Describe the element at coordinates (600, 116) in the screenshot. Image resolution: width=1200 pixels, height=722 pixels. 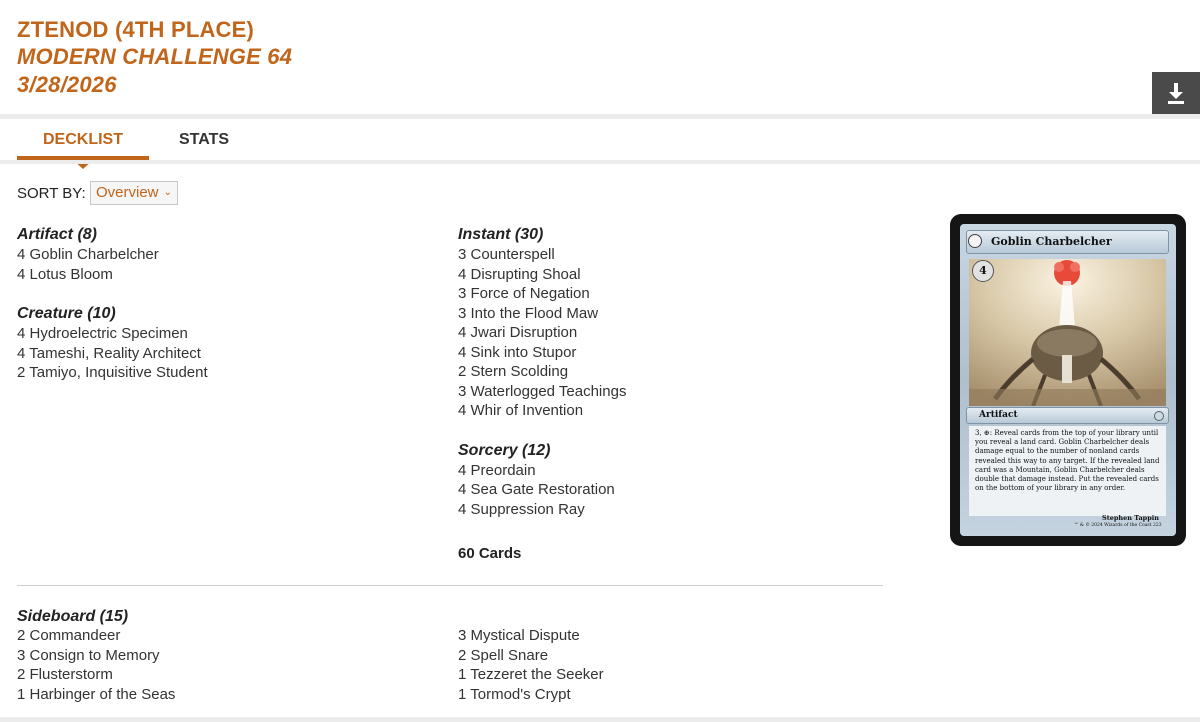
I see `header-separator` at that location.